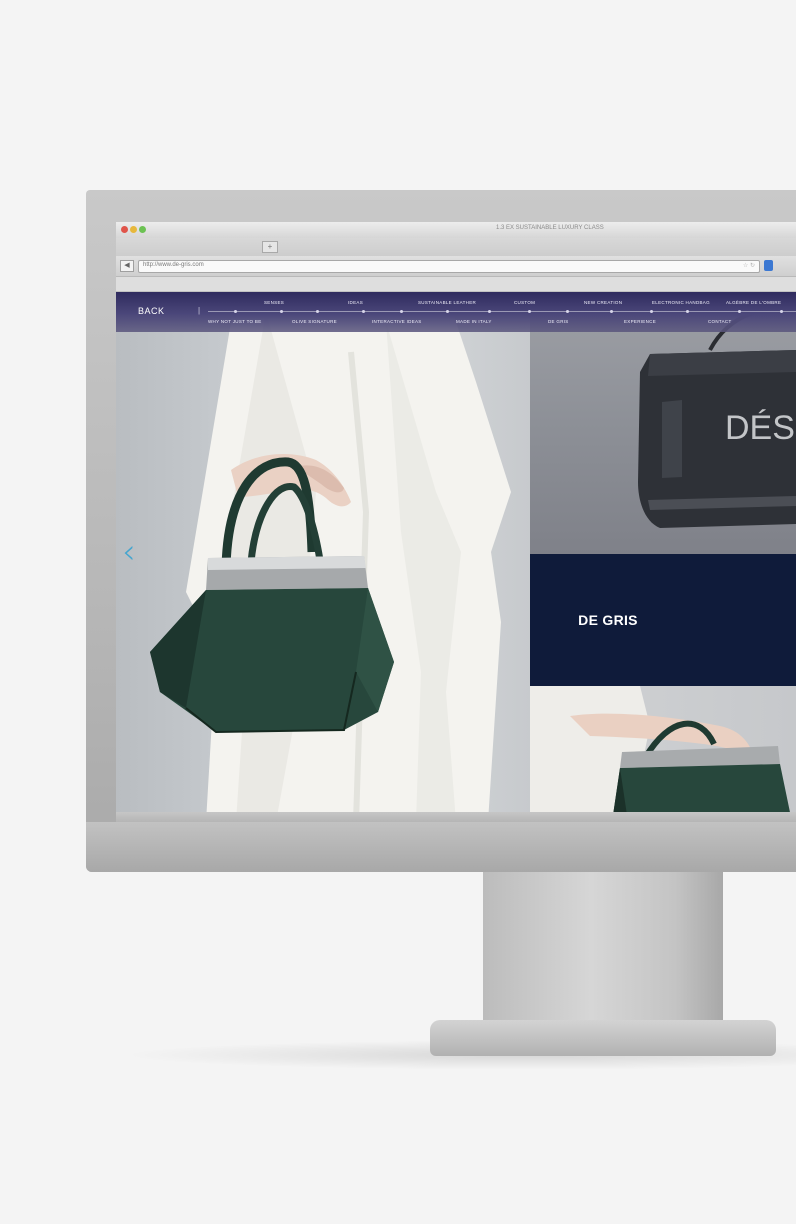 The width and height of the screenshot is (796, 1224). I want to click on nav-timeline, so click(502, 311).